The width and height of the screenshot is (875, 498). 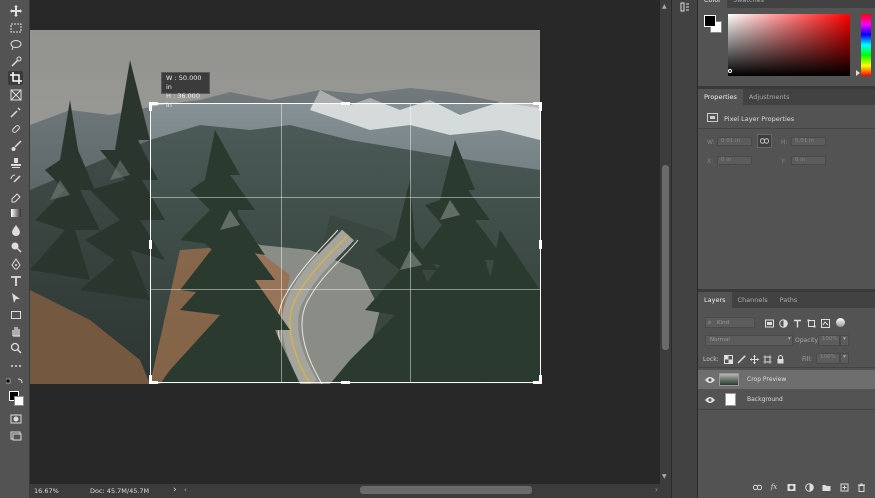 I want to click on swap-colors-icon, so click(x=14, y=382).